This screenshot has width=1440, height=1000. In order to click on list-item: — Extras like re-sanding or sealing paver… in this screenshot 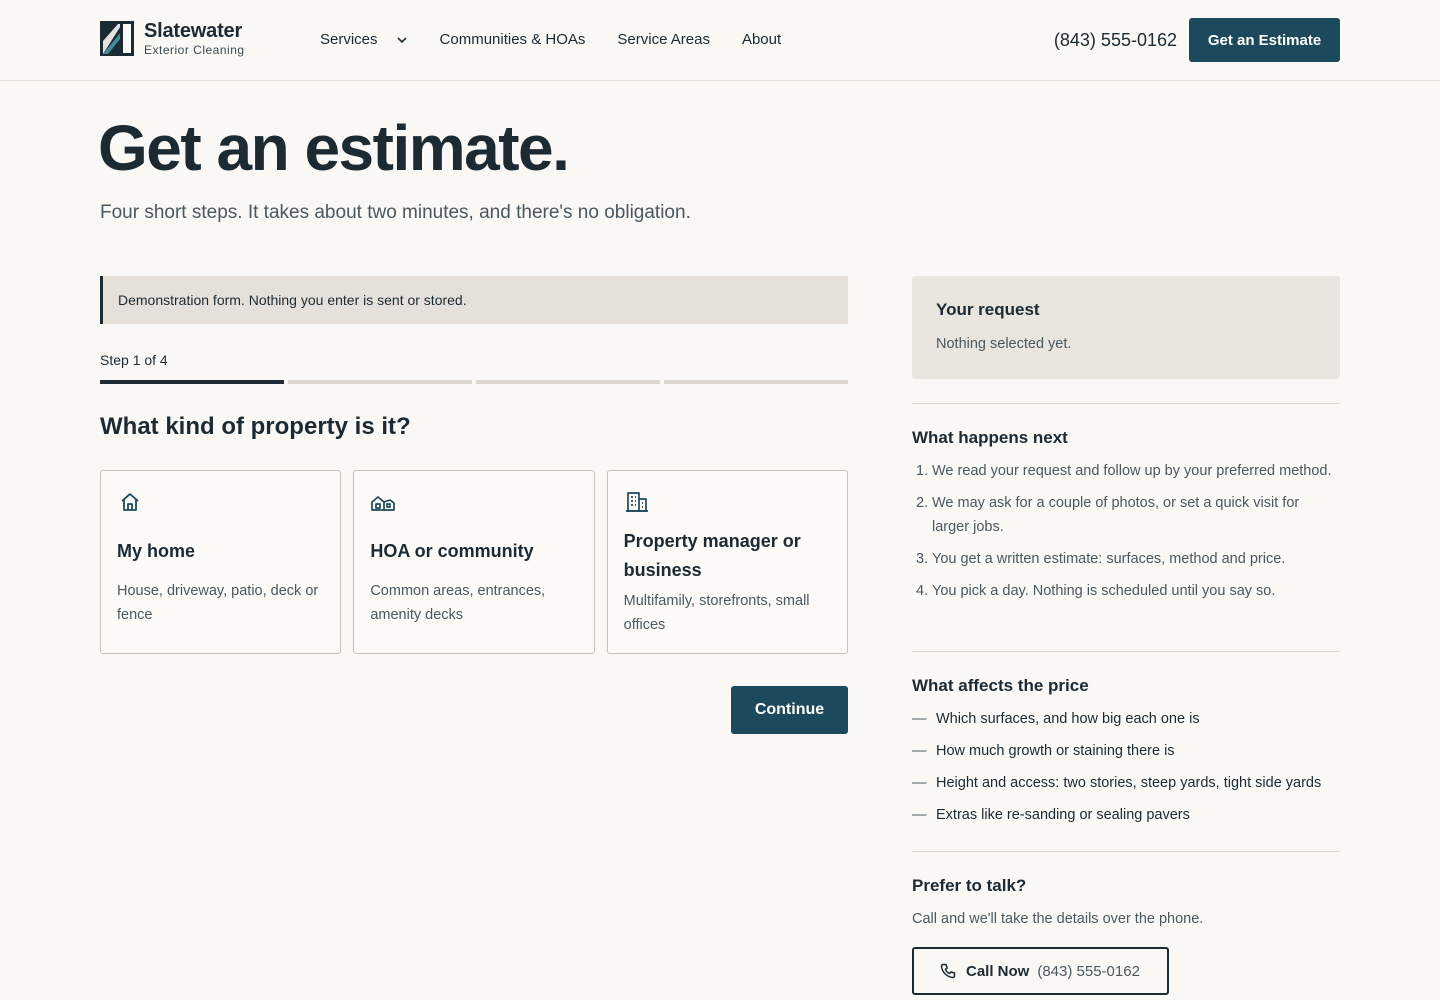, I will do `click(1126, 815)`.